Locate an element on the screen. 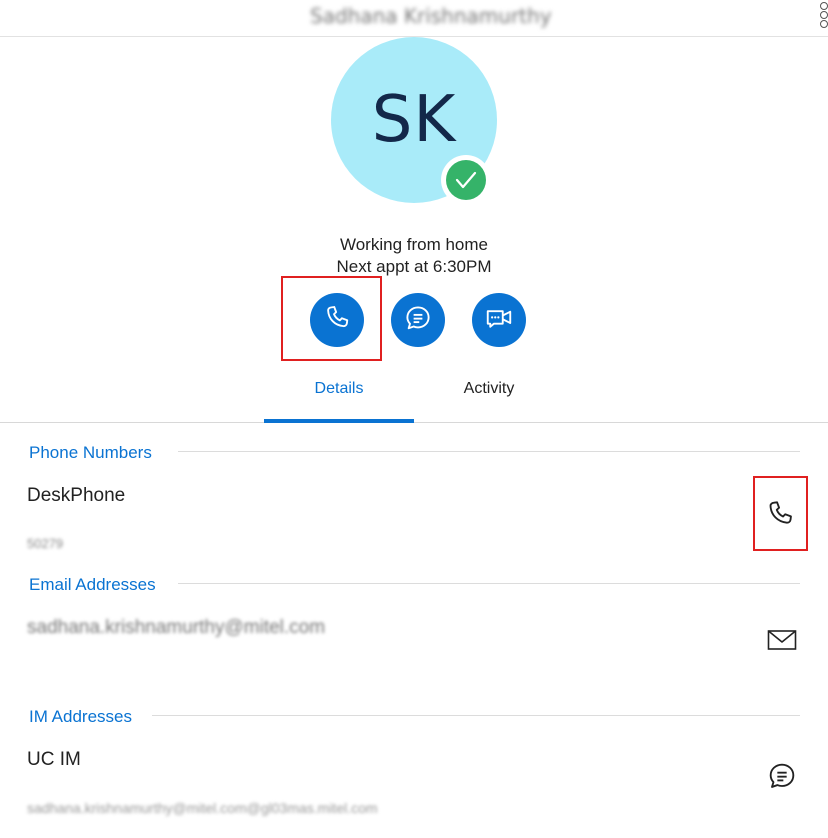 The height and width of the screenshot is (838, 828). checkmark-icon is located at coordinates (466, 180).